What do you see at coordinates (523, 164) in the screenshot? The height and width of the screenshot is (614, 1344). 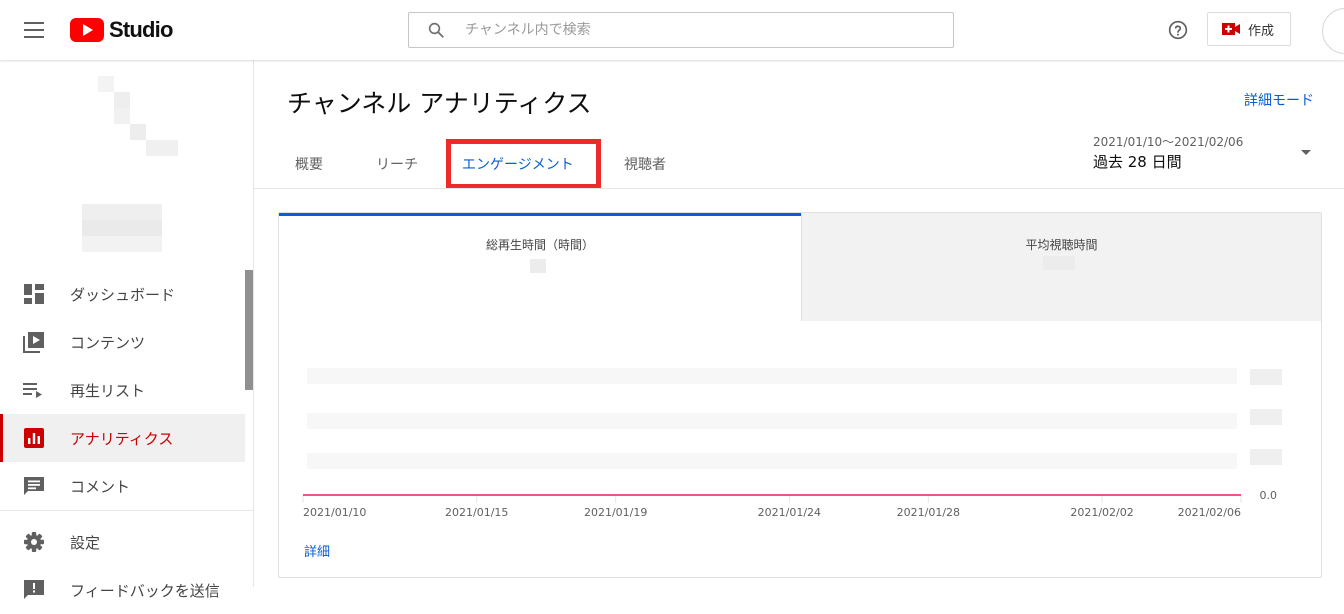 I see `tab-highlight-annotation` at bounding box center [523, 164].